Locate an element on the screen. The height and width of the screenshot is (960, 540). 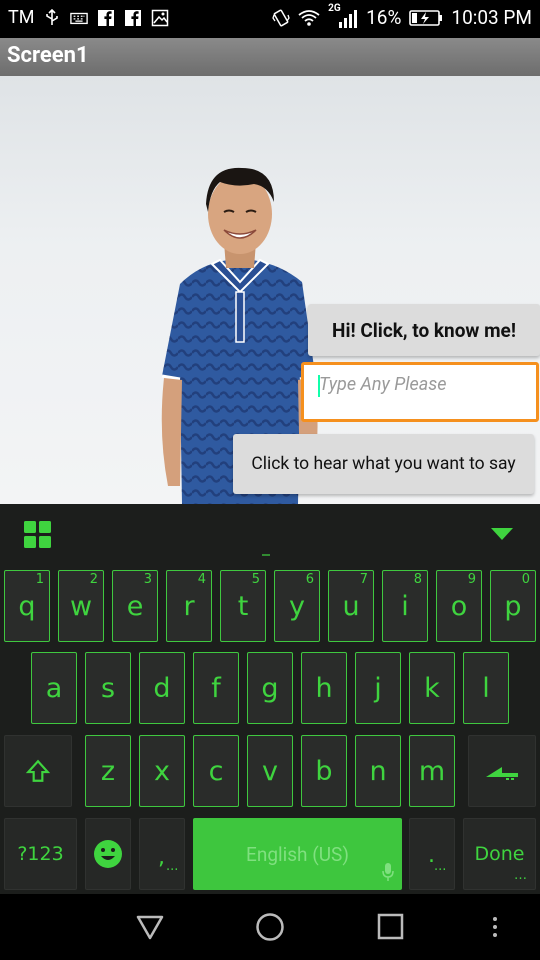
key-y: y6 is located at coordinates (297, 606).